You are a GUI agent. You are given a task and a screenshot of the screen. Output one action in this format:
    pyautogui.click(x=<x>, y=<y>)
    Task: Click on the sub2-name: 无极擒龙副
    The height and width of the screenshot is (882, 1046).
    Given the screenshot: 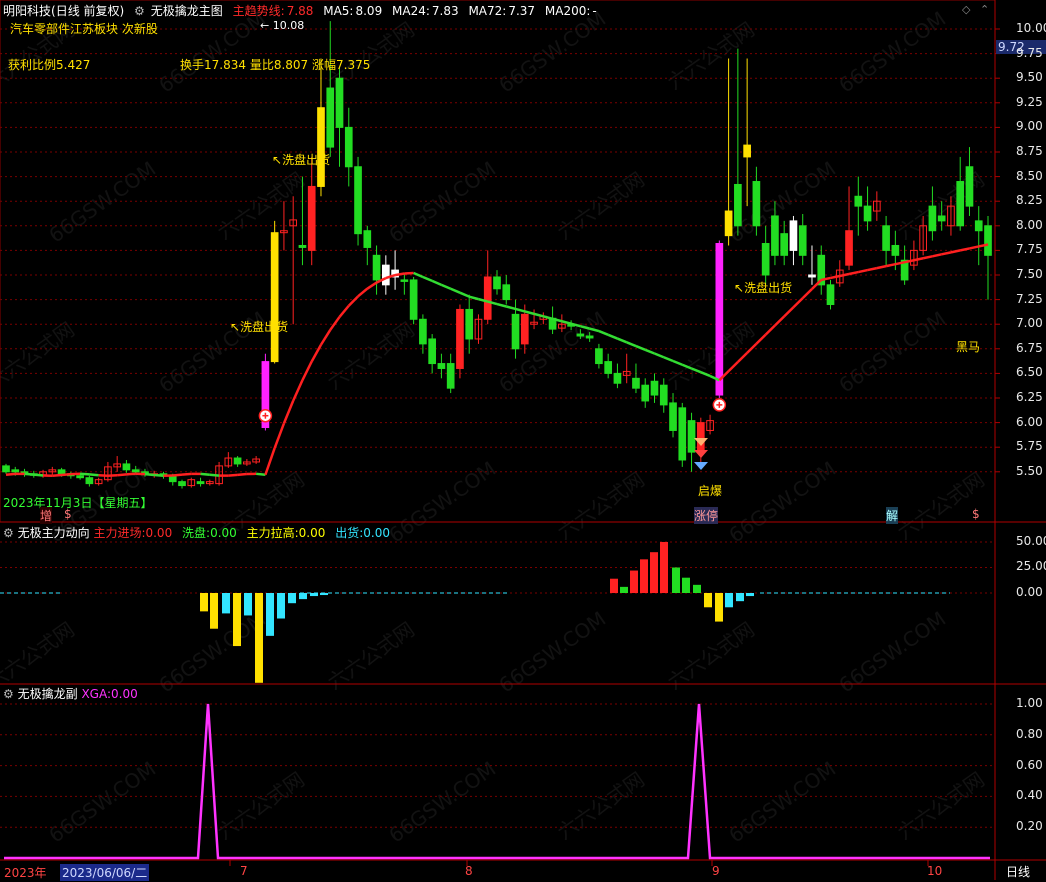 What is the action you would take?
    pyautogui.click(x=48, y=694)
    